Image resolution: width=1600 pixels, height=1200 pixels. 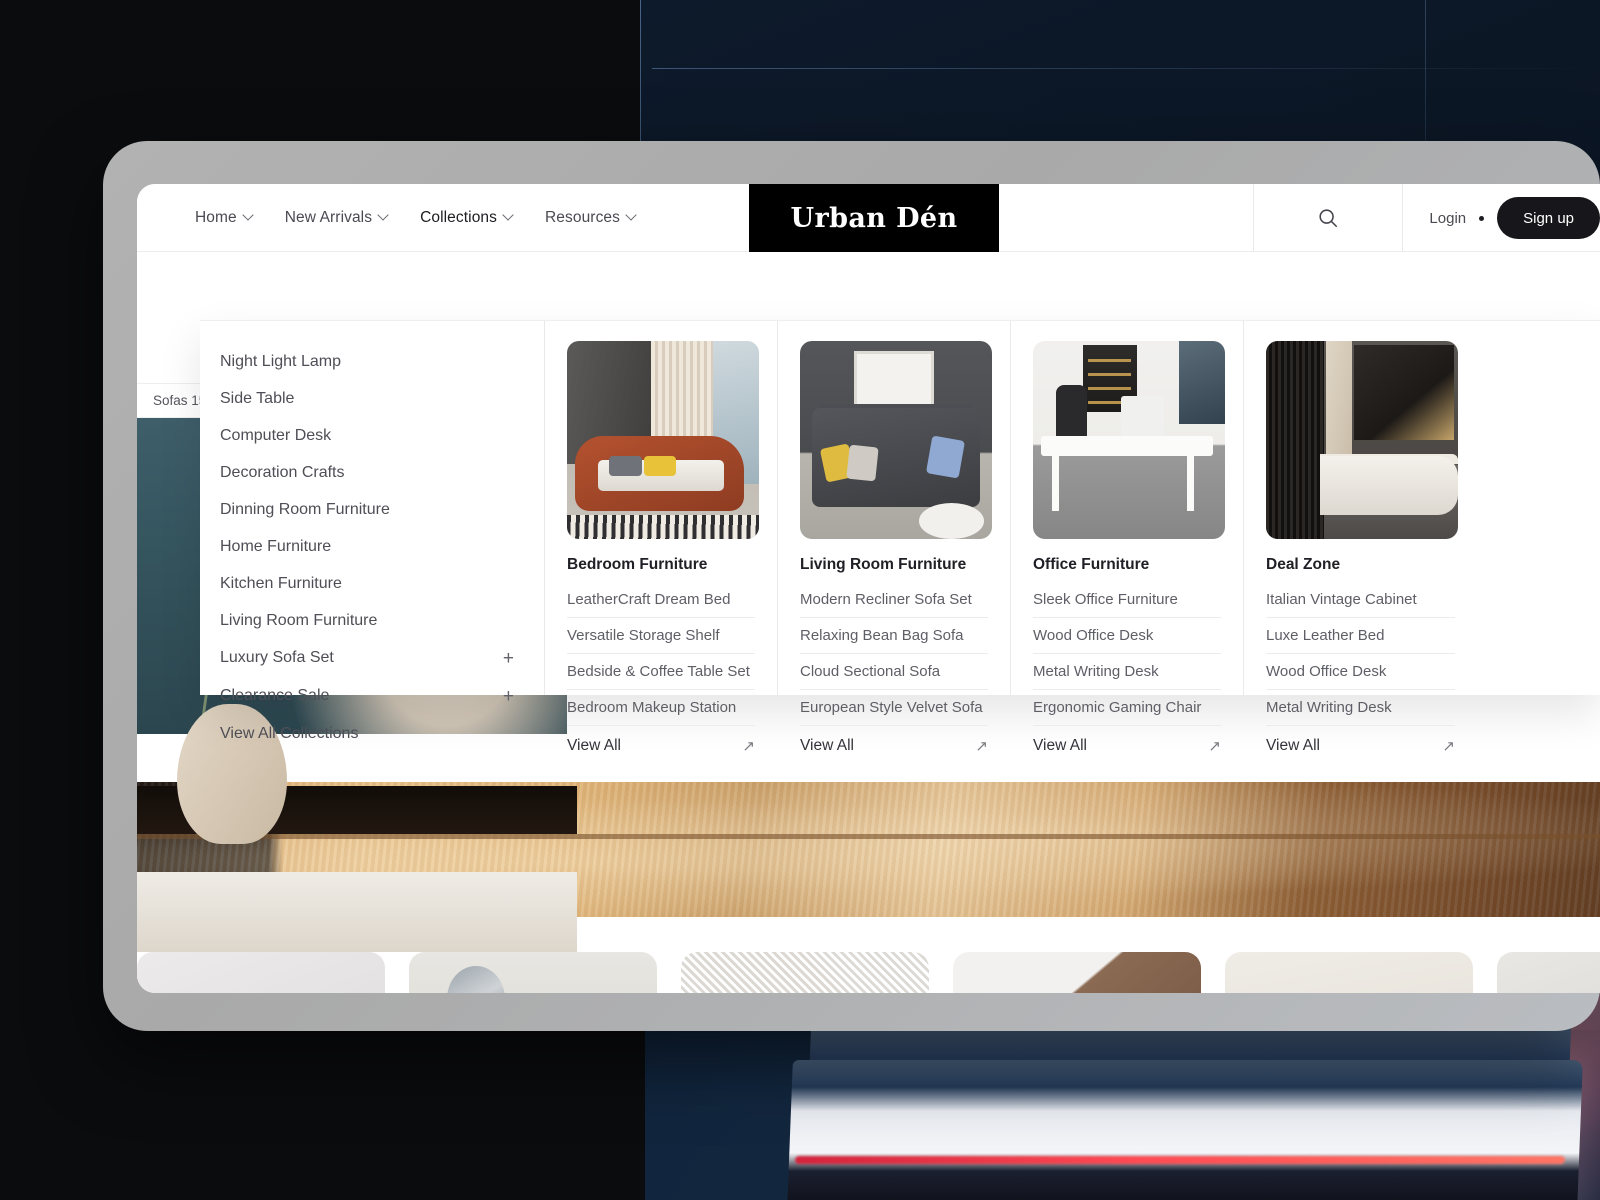 I want to click on image-cabinet, so click(x=1388, y=485).